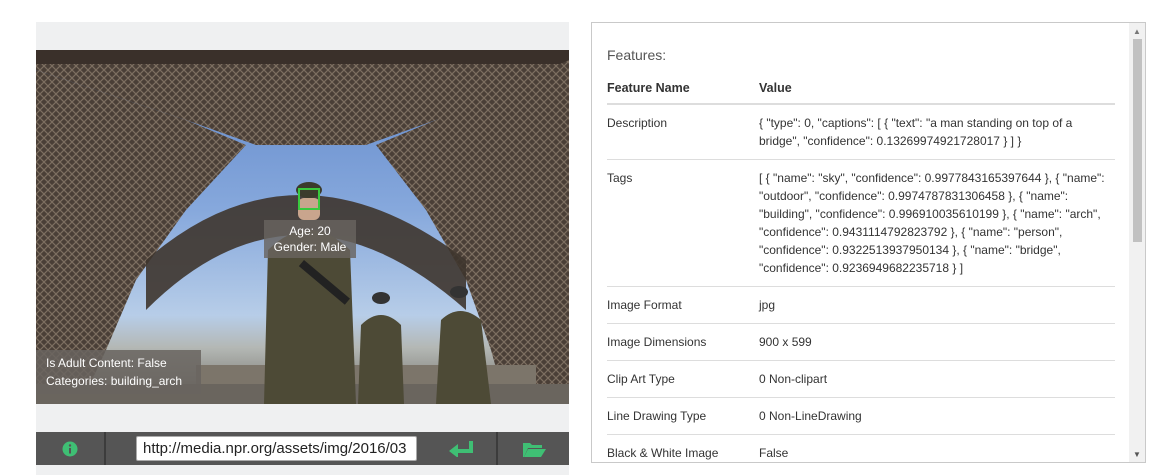  What do you see at coordinates (1137, 140) in the screenshot?
I see `scroll-thumb` at bounding box center [1137, 140].